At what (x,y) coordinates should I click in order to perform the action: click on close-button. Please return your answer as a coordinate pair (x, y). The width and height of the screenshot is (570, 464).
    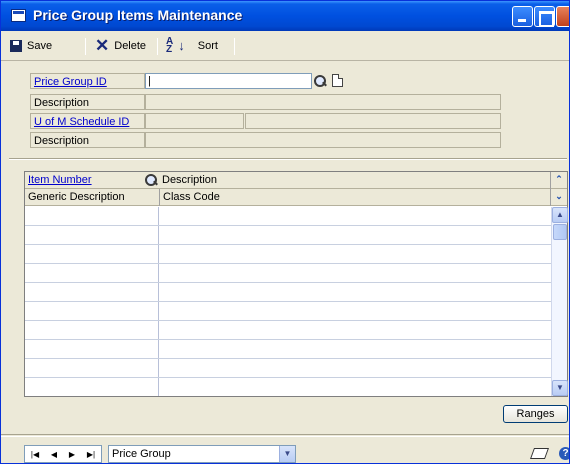
    Looking at the image, I should click on (562, 16).